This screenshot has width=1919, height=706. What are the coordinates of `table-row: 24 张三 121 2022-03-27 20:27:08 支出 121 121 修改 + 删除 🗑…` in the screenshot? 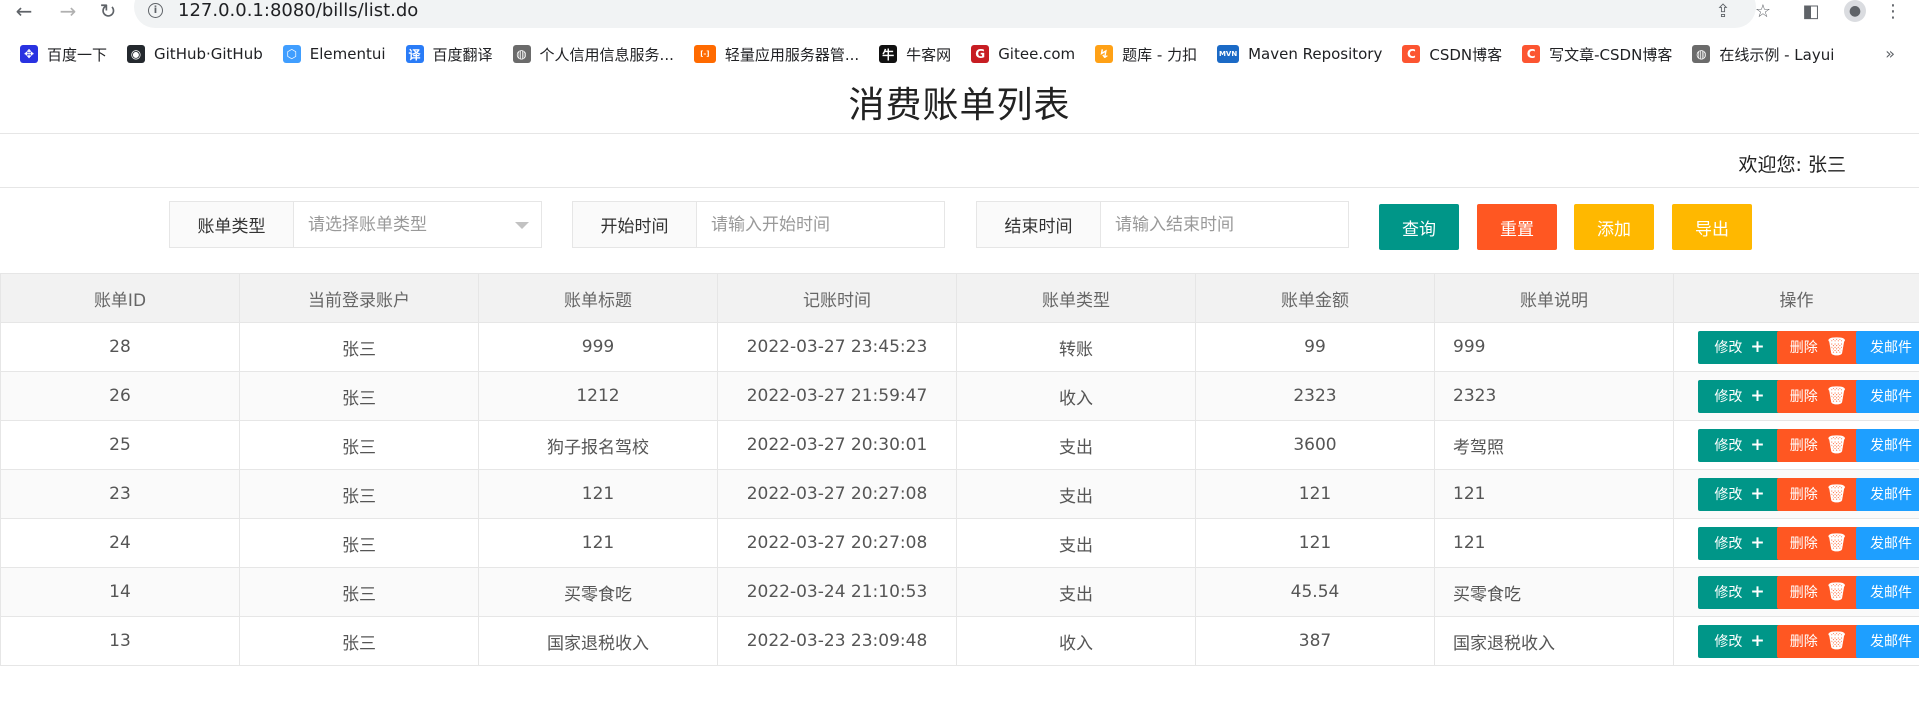 It's located at (959, 543).